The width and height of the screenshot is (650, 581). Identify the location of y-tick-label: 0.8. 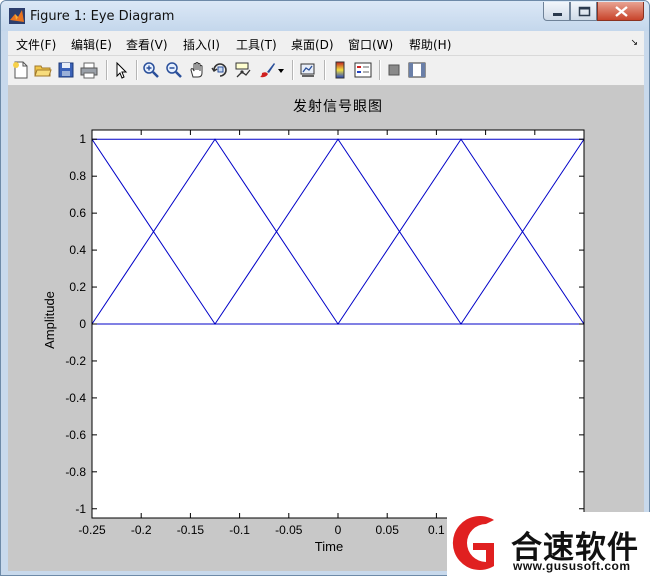
(77, 176).